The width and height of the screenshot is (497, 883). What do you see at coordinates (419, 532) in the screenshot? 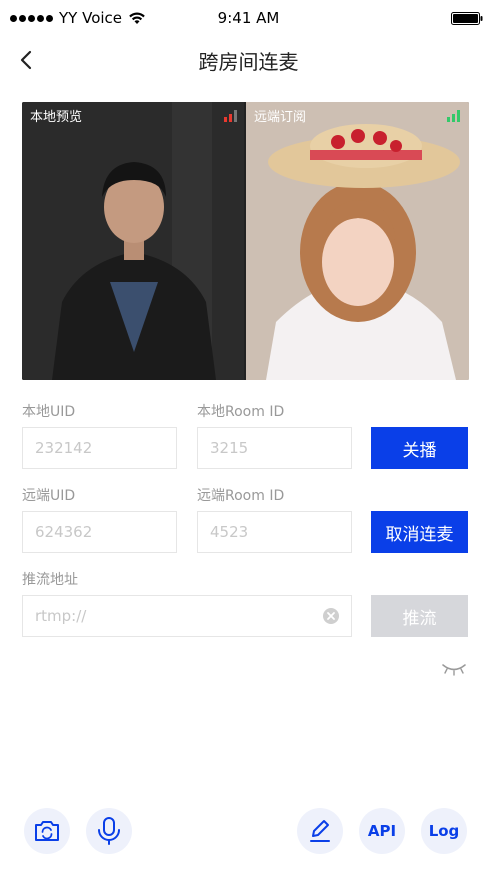
I see `cancel-link-mic-button: 取消连麦` at bounding box center [419, 532].